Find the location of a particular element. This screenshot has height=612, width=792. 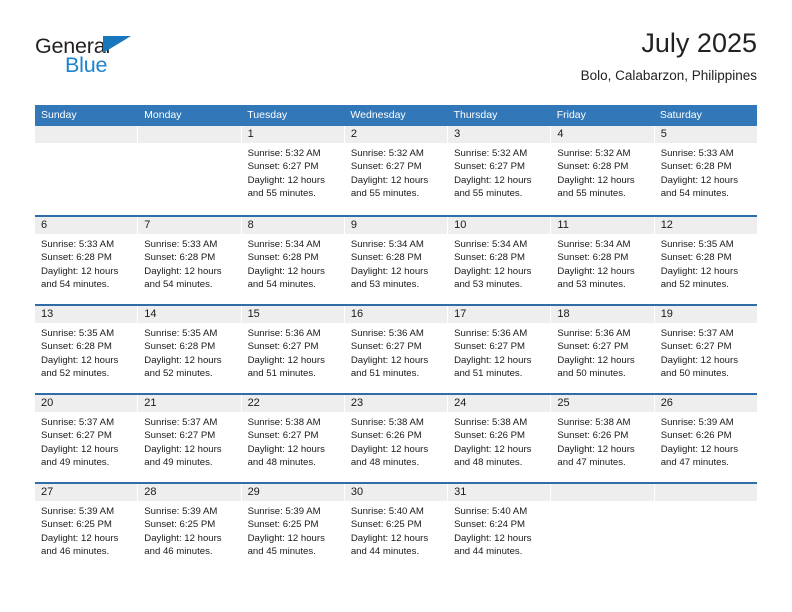

day-number: 28 is located at coordinates (190, 492).